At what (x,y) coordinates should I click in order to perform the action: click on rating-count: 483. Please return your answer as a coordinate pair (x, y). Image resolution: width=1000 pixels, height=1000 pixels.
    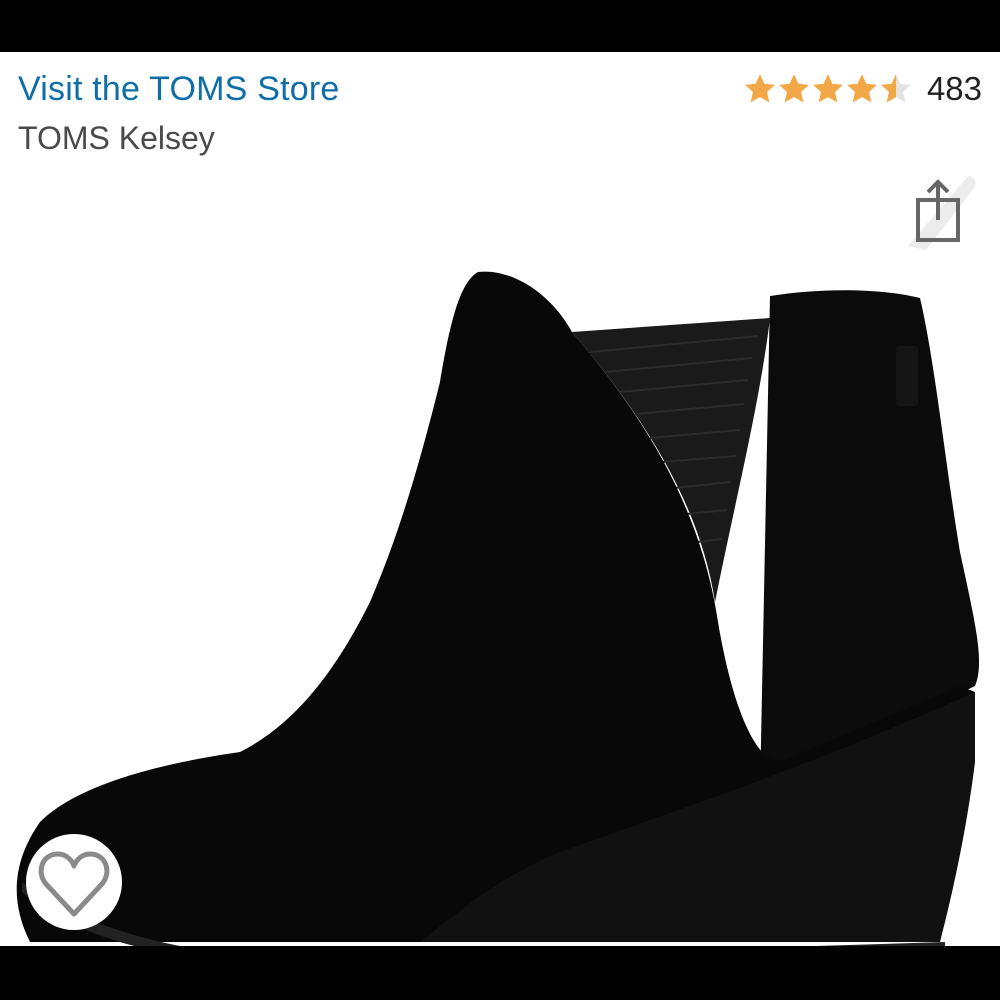
    Looking at the image, I should click on (954, 88).